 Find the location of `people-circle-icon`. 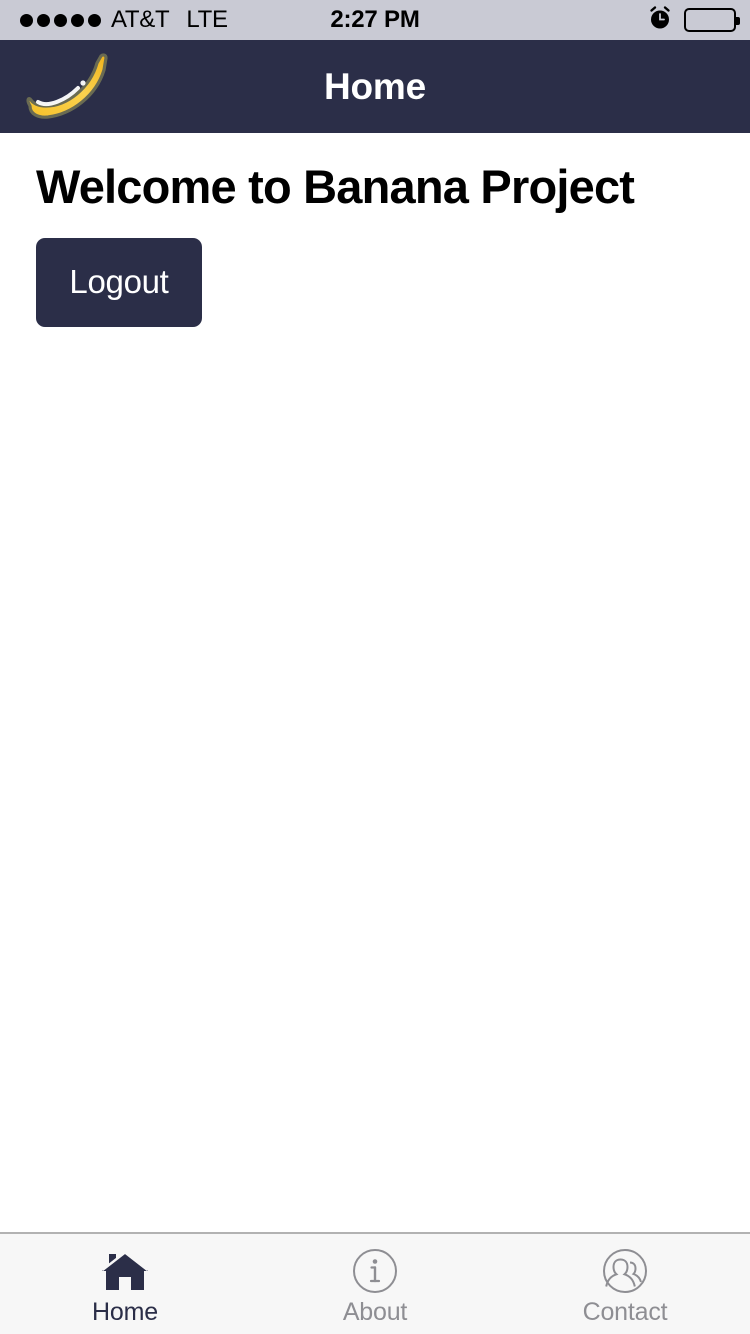

people-circle-icon is located at coordinates (625, 1271).